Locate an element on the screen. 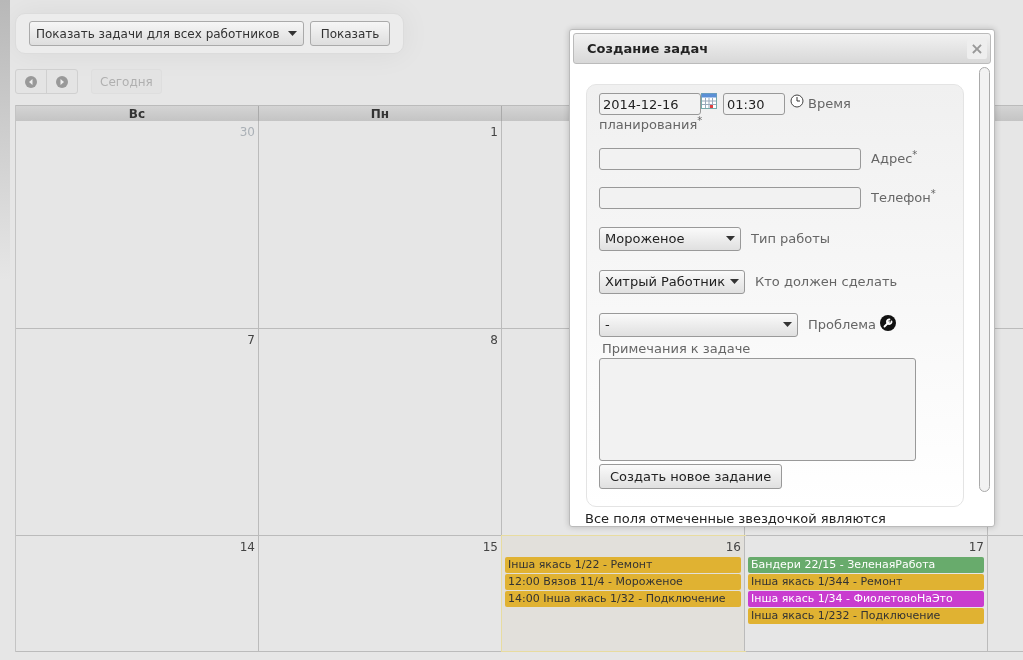 The width and height of the screenshot is (1023, 660). day-cell: 17 Бандери 22/15 - ЗеленаяРабота Інша якась 1/344 - Ремонт Інша якась 1/34 - ФиолетовоНаЭто Інша якась 1/232 - Подключение is located at coordinates (866, 593).